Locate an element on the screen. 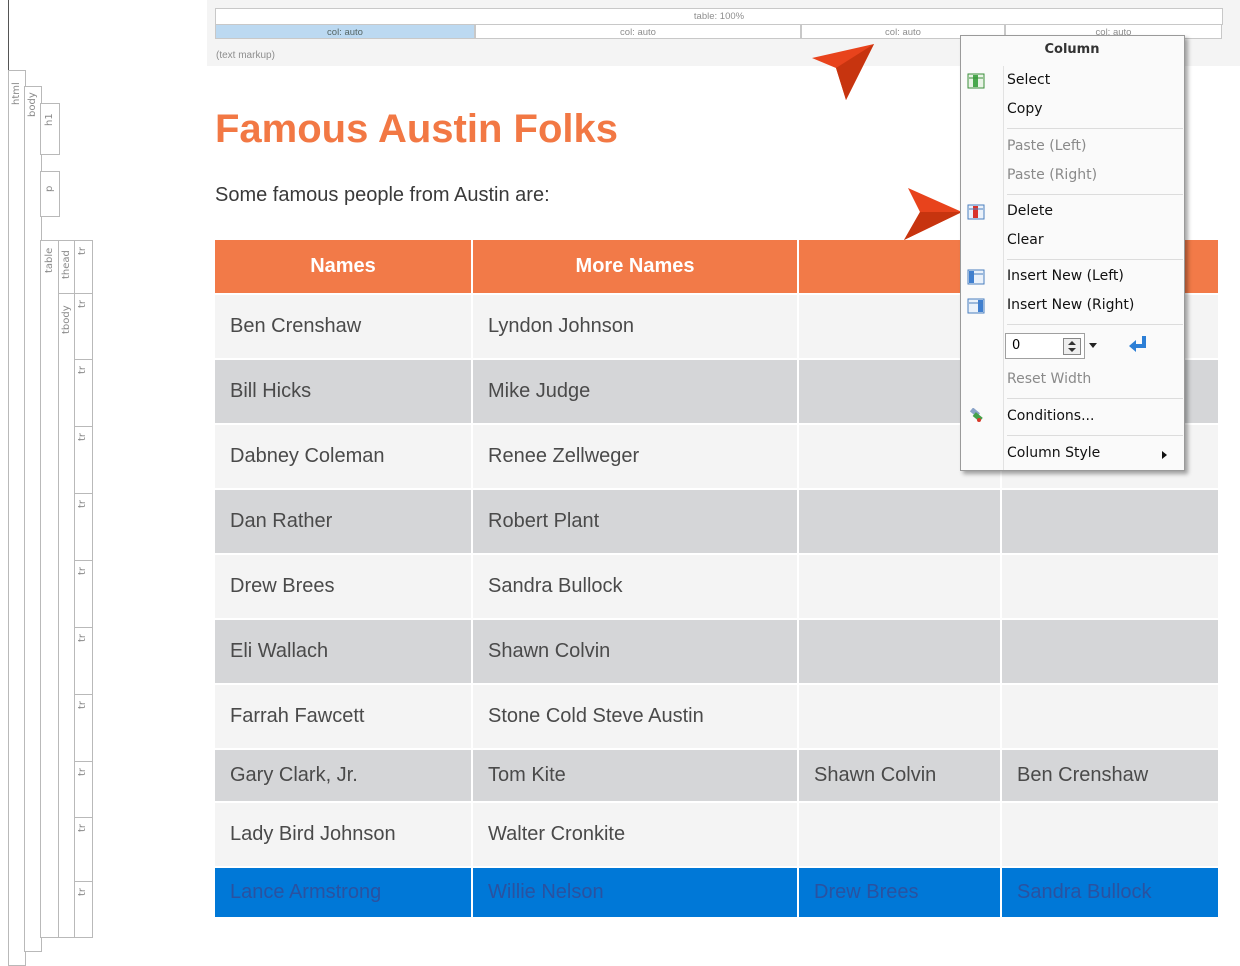 This screenshot has height=966, width=1240. table-cell: Stone Cold Steve Austin is located at coordinates (635, 716).